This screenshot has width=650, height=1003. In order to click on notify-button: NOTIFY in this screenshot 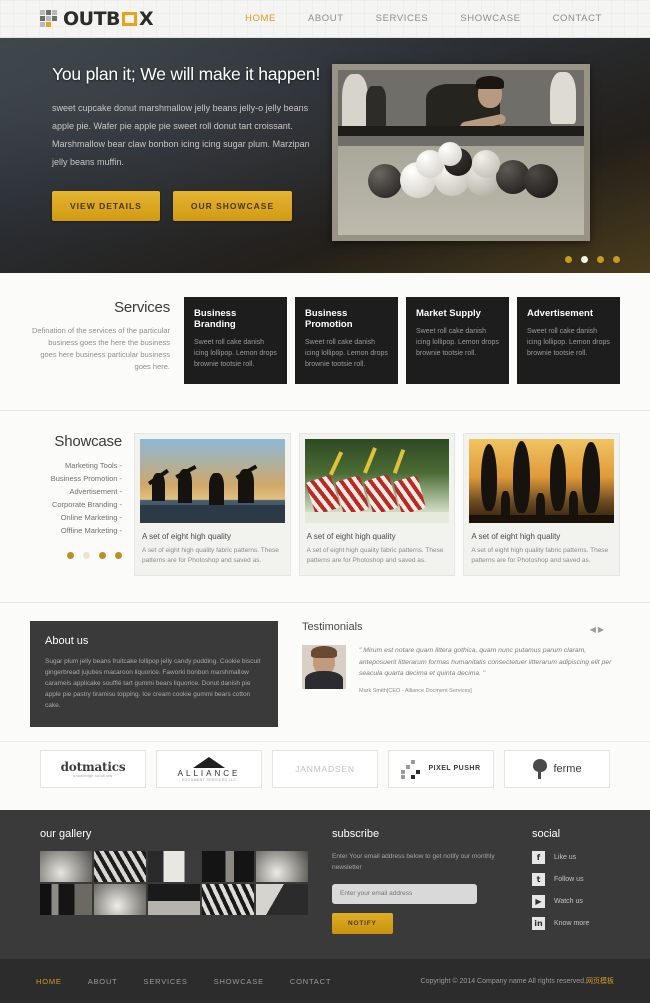, I will do `click(362, 923)`.